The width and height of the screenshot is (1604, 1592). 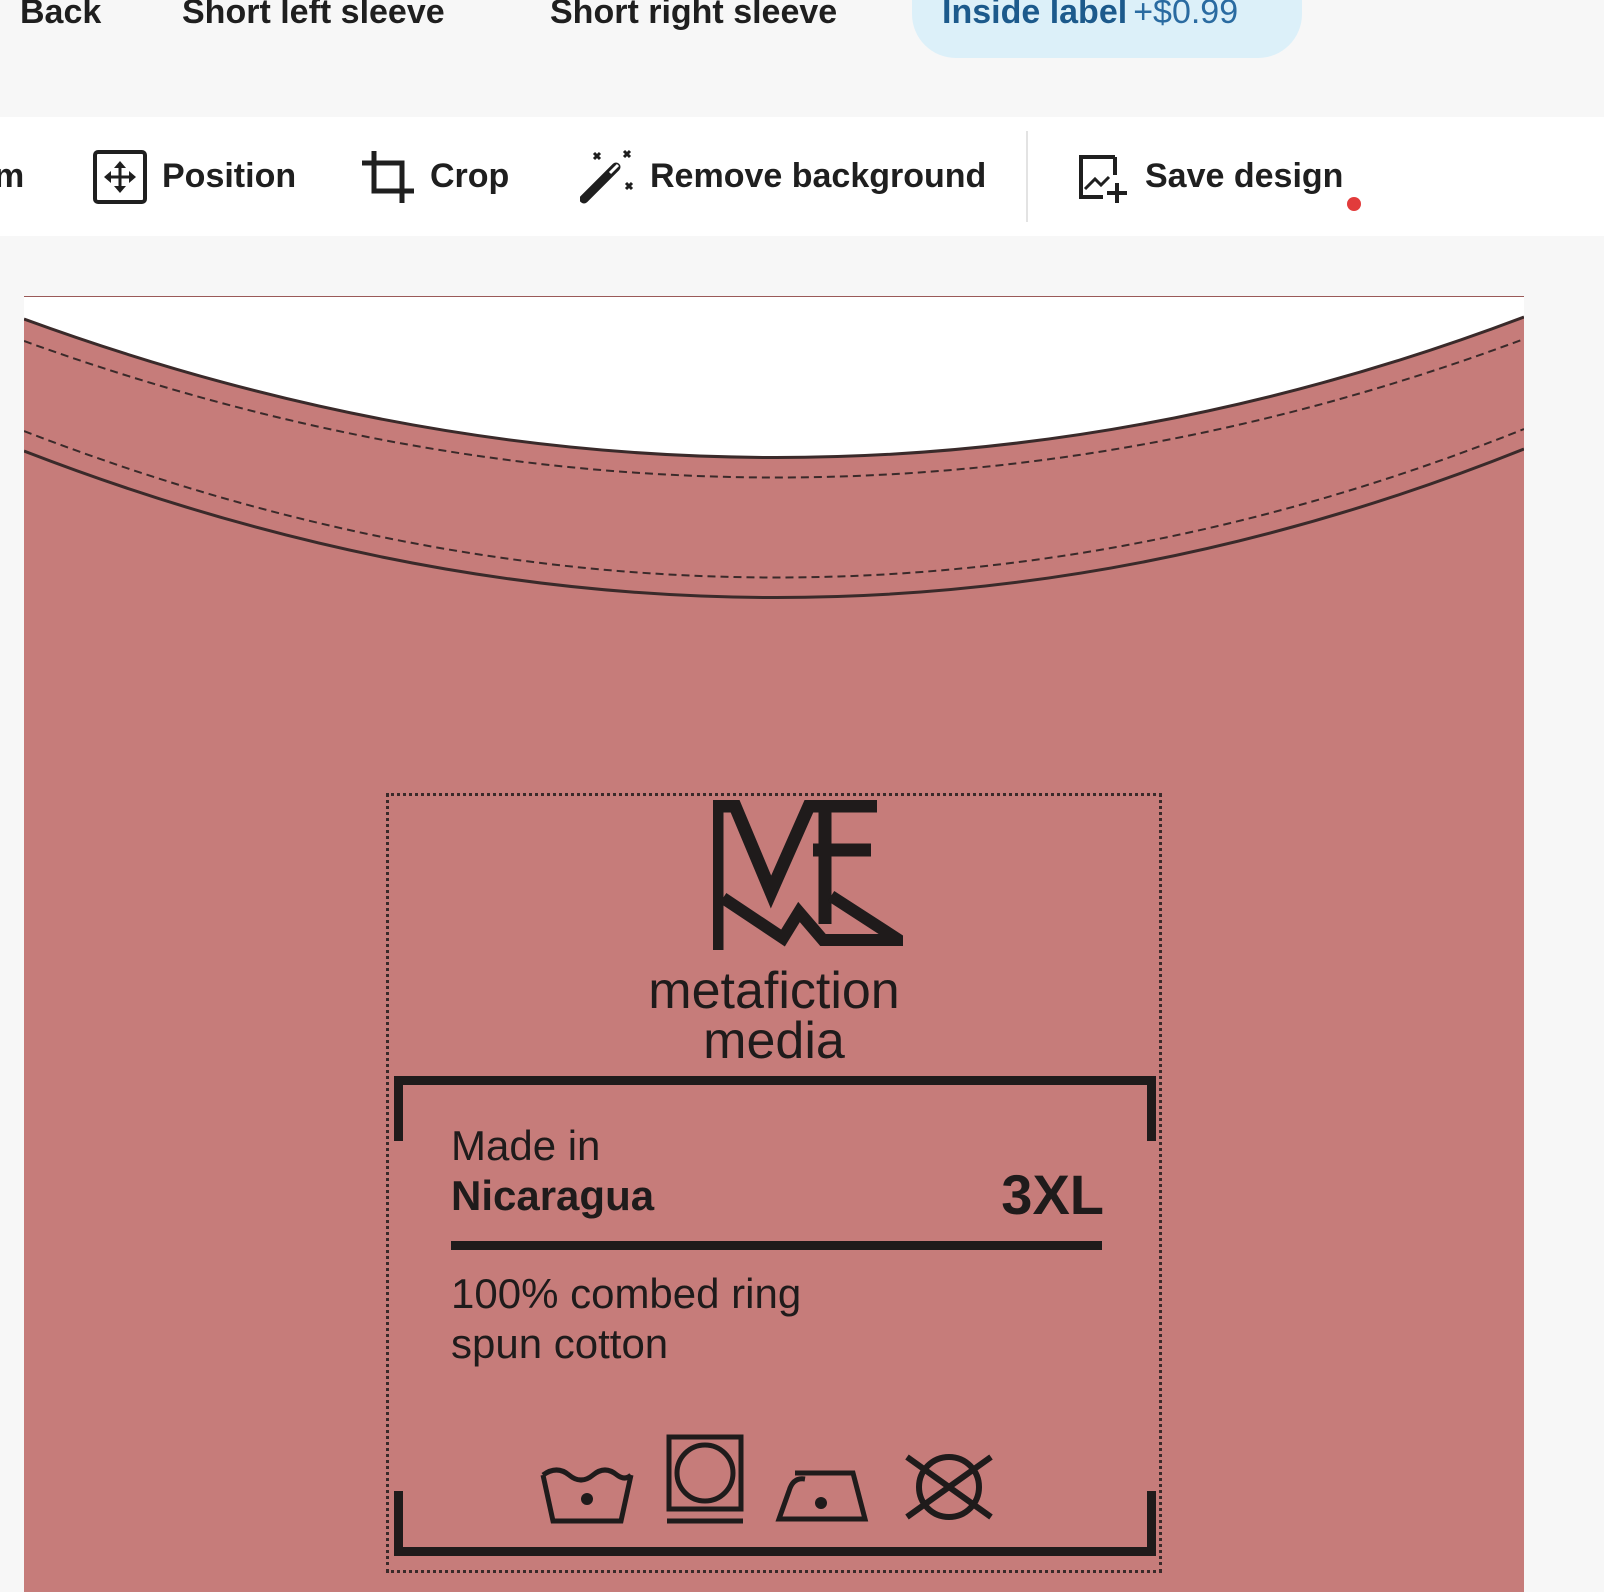 What do you see at coordinates (388, 176) in the screenshot?
I see `crop-icon` at bounding box center [388, 176].